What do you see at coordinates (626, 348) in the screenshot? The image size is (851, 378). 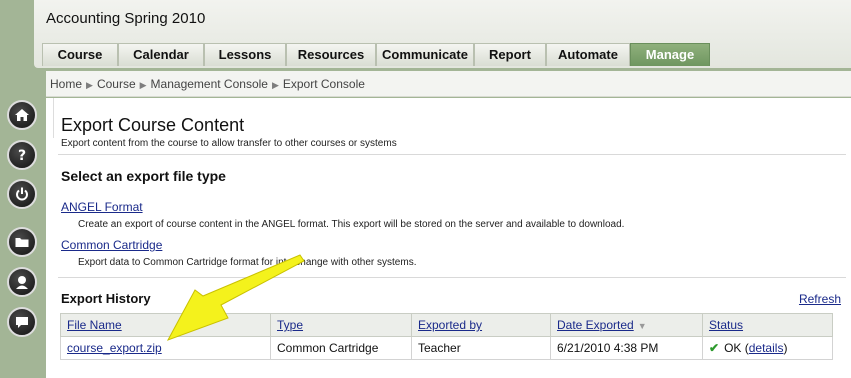 I see `date-cell: 6/21/2010 4:38 PM` at bounding box center [626, 348].